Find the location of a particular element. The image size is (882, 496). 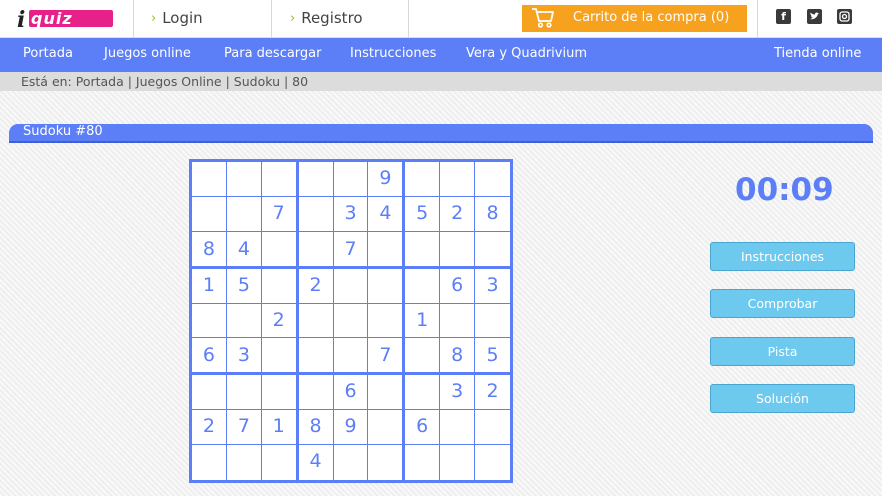

shopping-cart-icon is located at coordinates (543, 18).